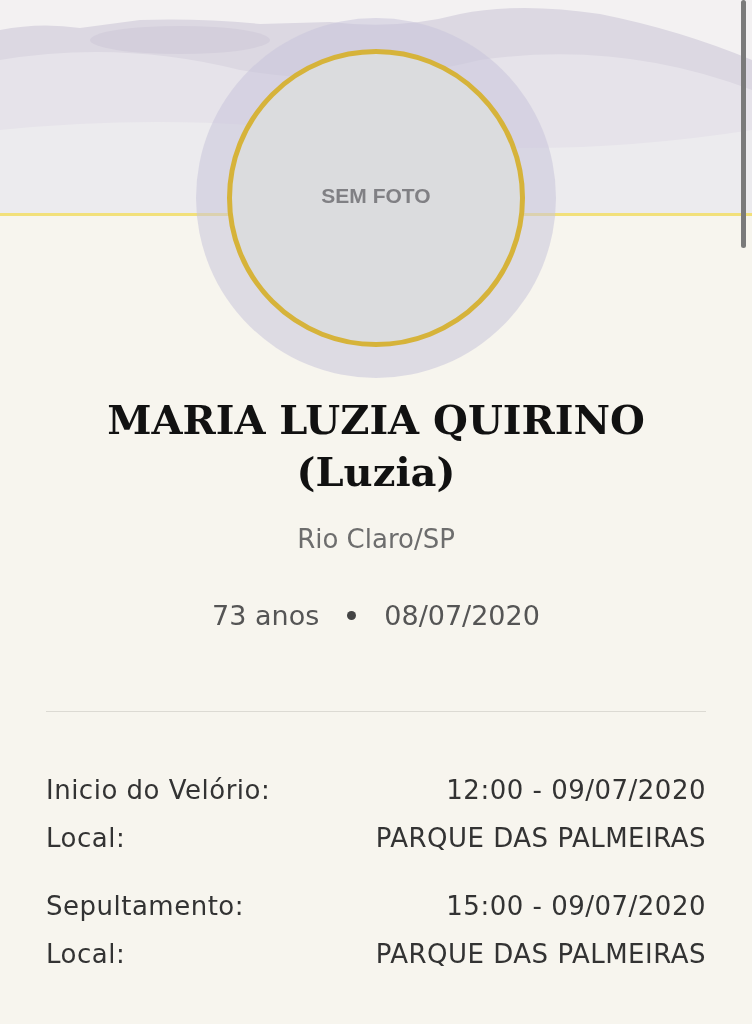 The height and width of the screenshot is (1024, 752). Describe the element at coordinates (376, 195) in the screenshot. I see `avatar-placeholder-text: SEM FOTO` at that location.